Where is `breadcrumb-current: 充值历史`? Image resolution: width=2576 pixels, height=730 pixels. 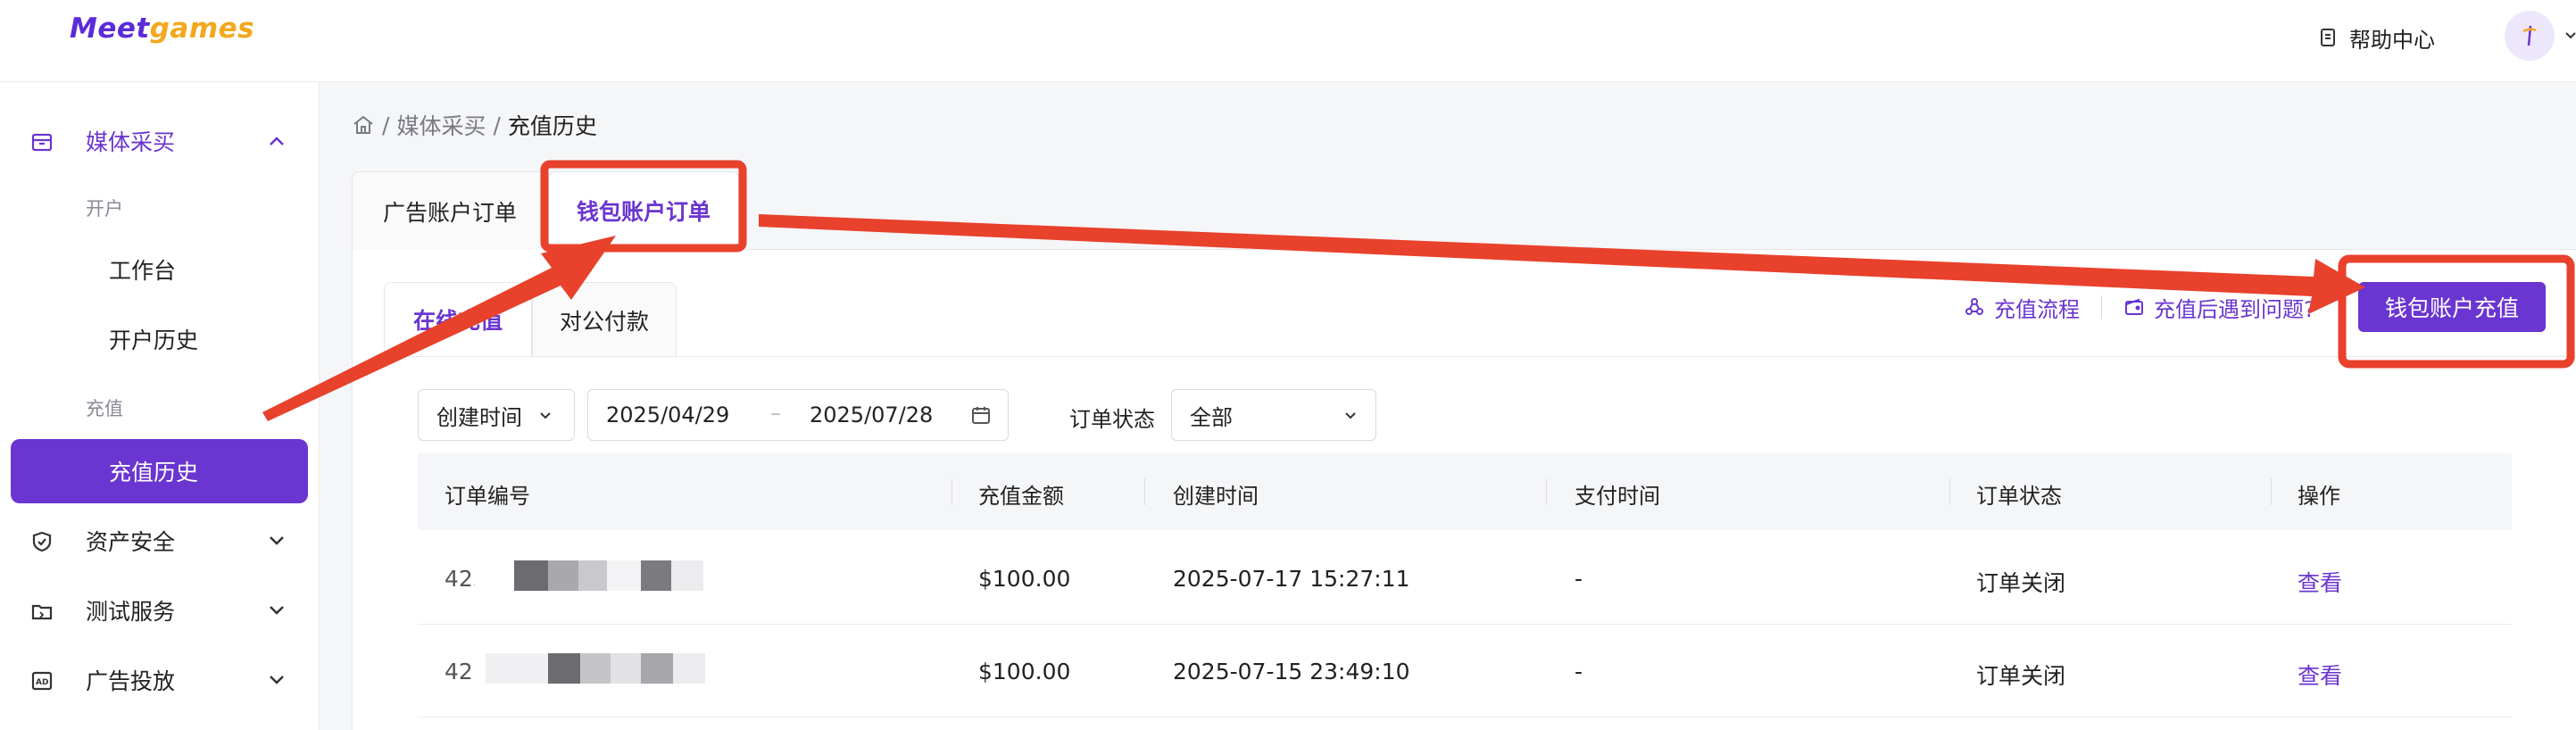
breadcrumb-current: 充值历史 is located at coordinates (552, 126).